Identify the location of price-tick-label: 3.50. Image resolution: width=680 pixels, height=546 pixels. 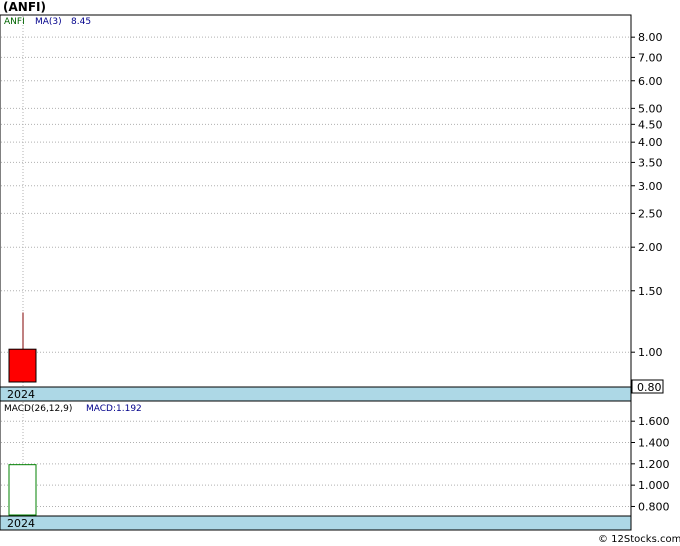
(650, 162).